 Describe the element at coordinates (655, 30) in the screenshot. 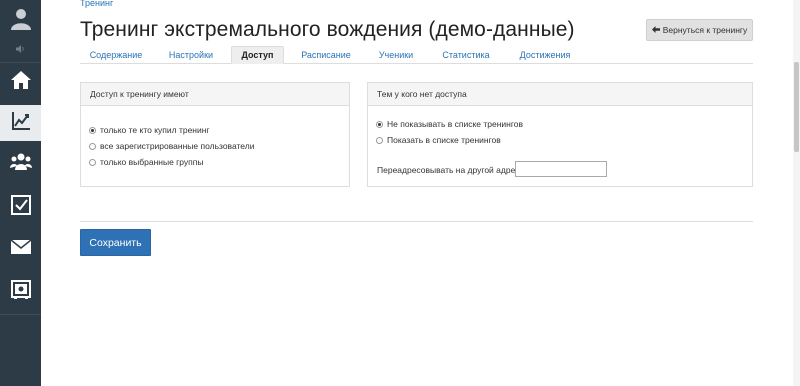

I see `arrow-left-icon` at that location.